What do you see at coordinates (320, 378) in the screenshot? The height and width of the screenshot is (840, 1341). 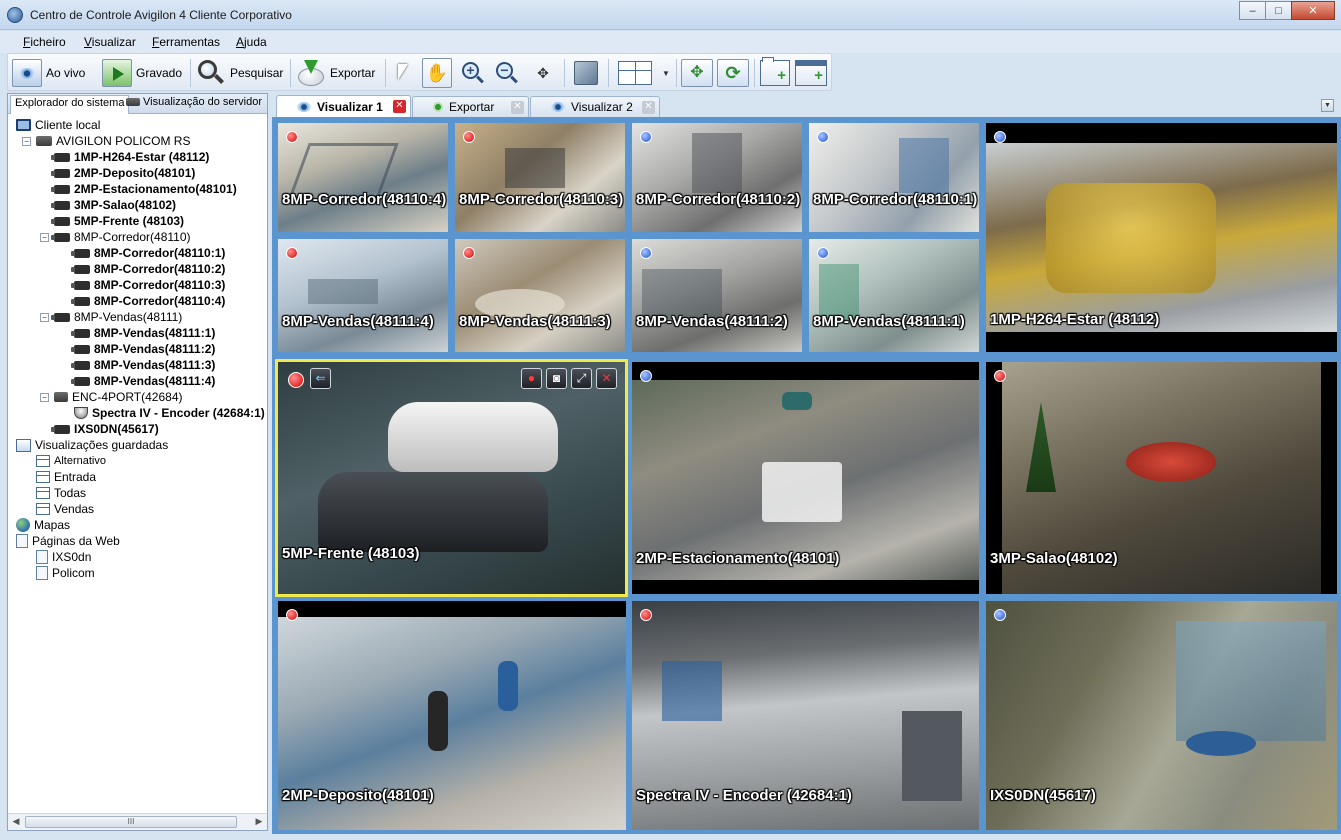 I see `back-arrow-icon: ⇐` at bounding box center [320, 378].